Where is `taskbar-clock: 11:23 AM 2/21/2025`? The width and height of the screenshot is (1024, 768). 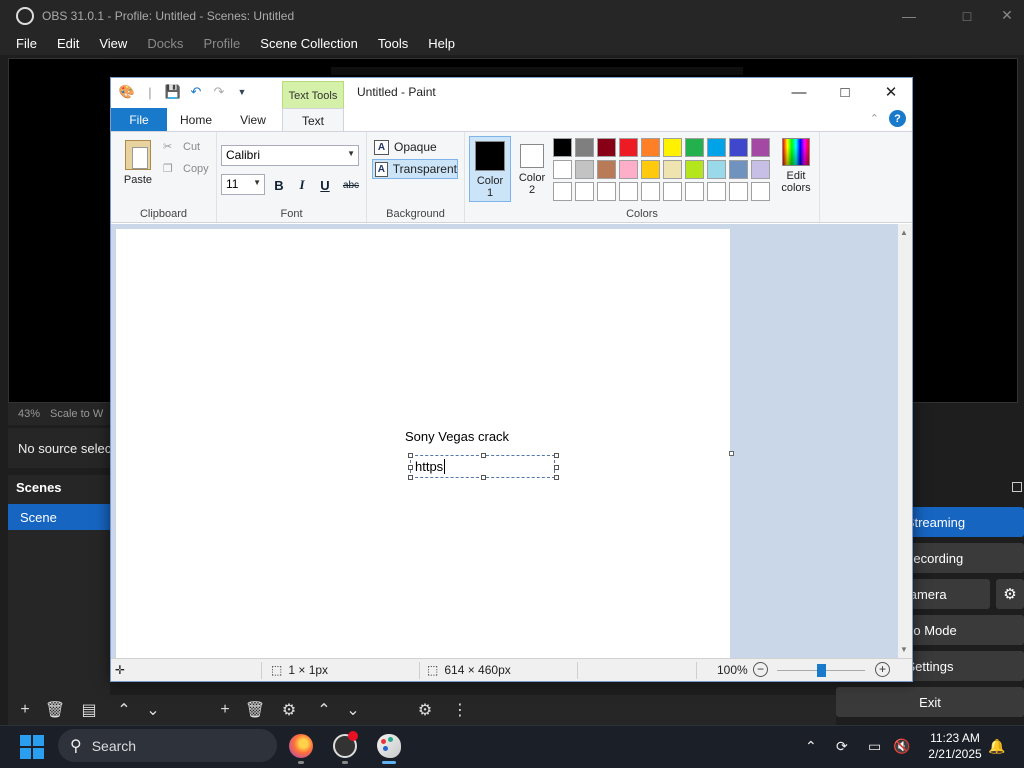
taskbar-clock: 11:23 AM 2/21/2025 is located at coordinates (955, 746).